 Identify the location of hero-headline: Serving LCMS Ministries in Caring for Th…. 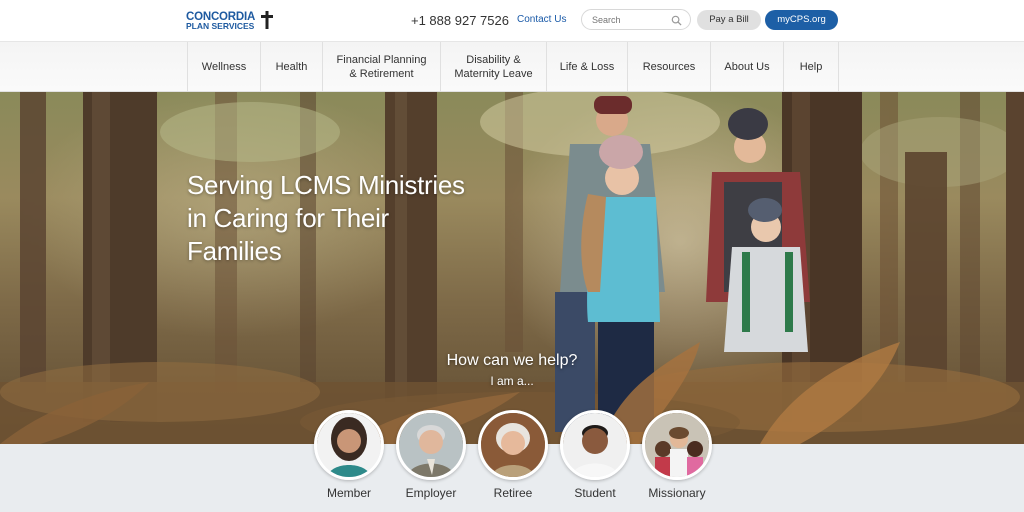
(326, 218).